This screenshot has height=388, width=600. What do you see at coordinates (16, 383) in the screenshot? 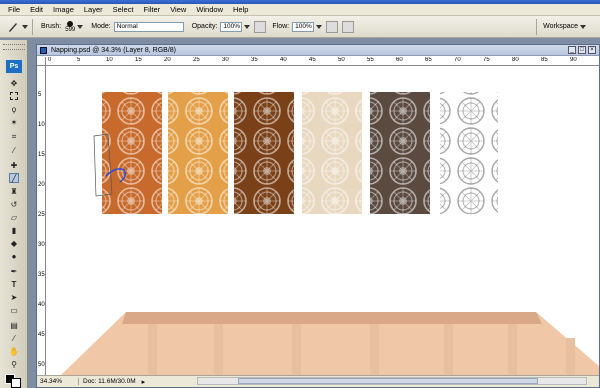
I see `background-color-swatch` at bounding box center [16, 383].